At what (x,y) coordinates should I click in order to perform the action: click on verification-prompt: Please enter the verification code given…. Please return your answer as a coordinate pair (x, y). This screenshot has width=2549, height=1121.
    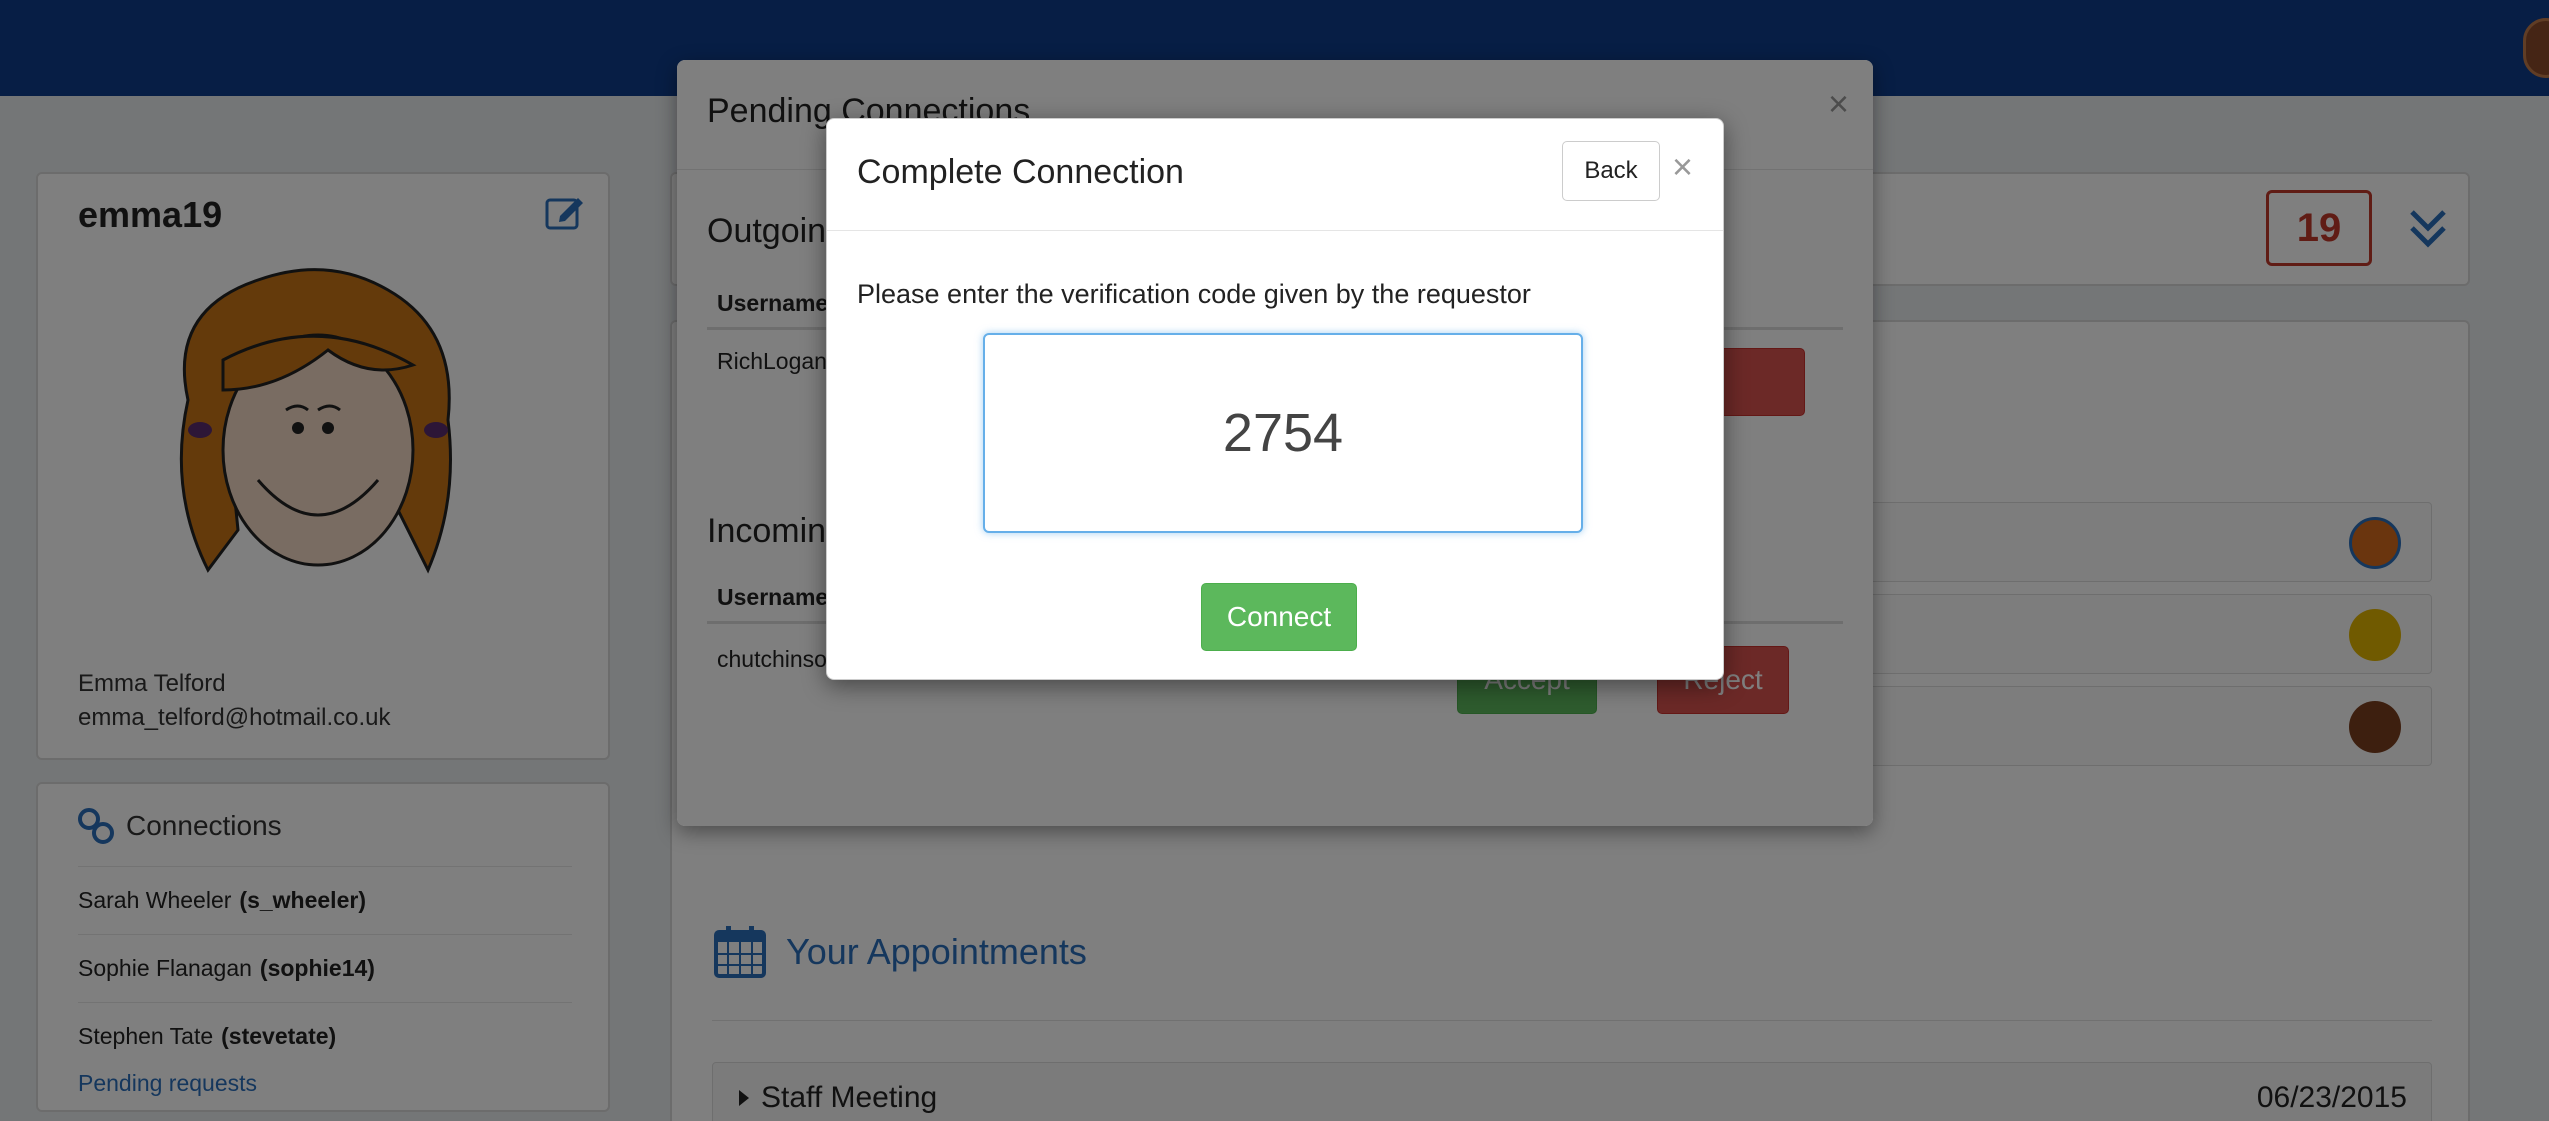
    Looking at the image, I should click on (1194, 294).